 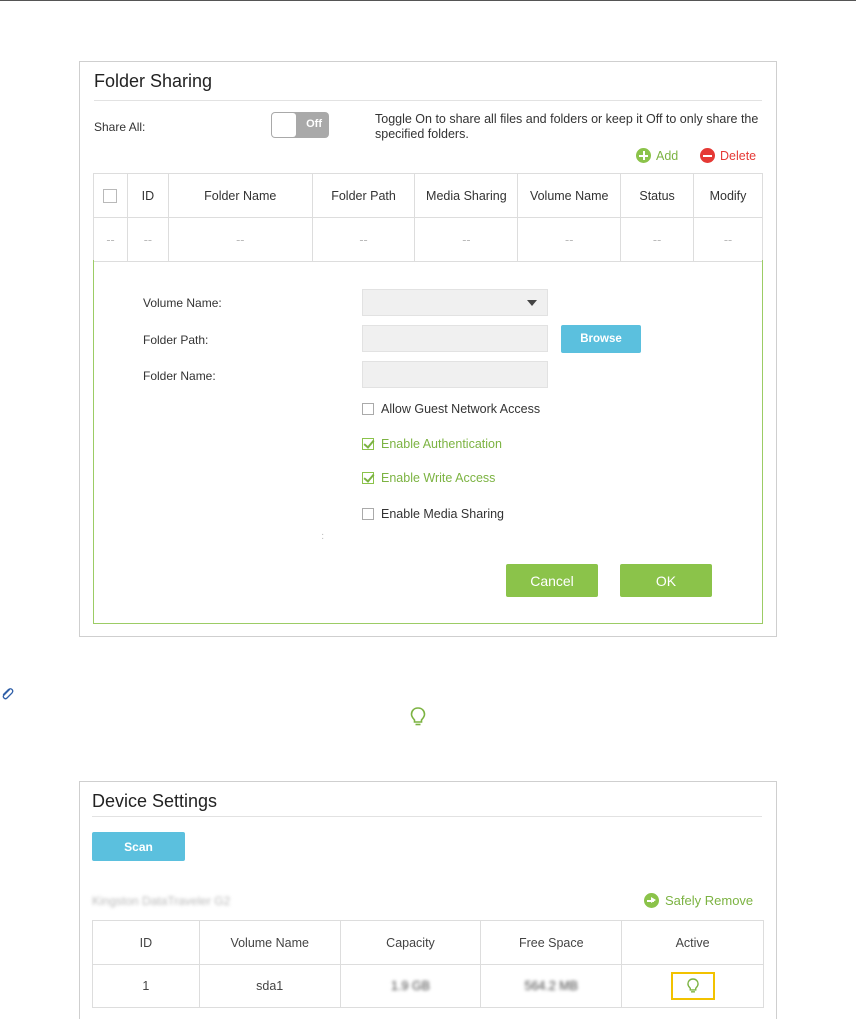 What do you see at coordinates (120, 127) in the screenshot?
I see `share-all-label: Share All:` at bounding box center [120, 127].